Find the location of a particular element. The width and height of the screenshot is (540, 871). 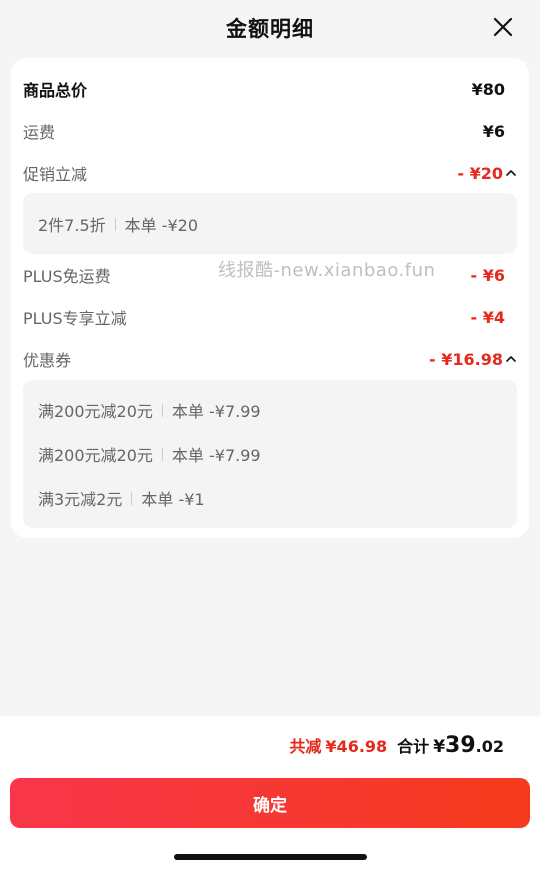

home-indicator is located at coordinates (270, 857).